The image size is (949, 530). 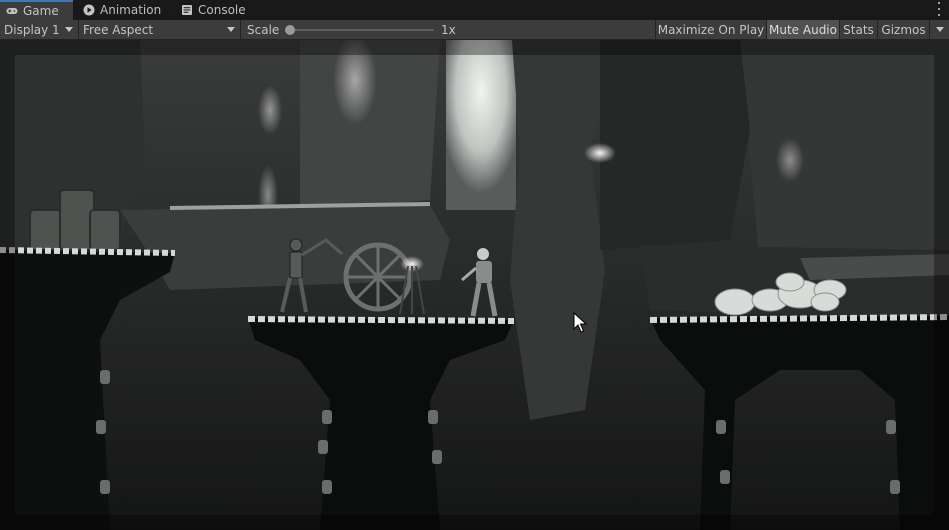 I want to click on tab-label: Console, so click(x=222, y=10).